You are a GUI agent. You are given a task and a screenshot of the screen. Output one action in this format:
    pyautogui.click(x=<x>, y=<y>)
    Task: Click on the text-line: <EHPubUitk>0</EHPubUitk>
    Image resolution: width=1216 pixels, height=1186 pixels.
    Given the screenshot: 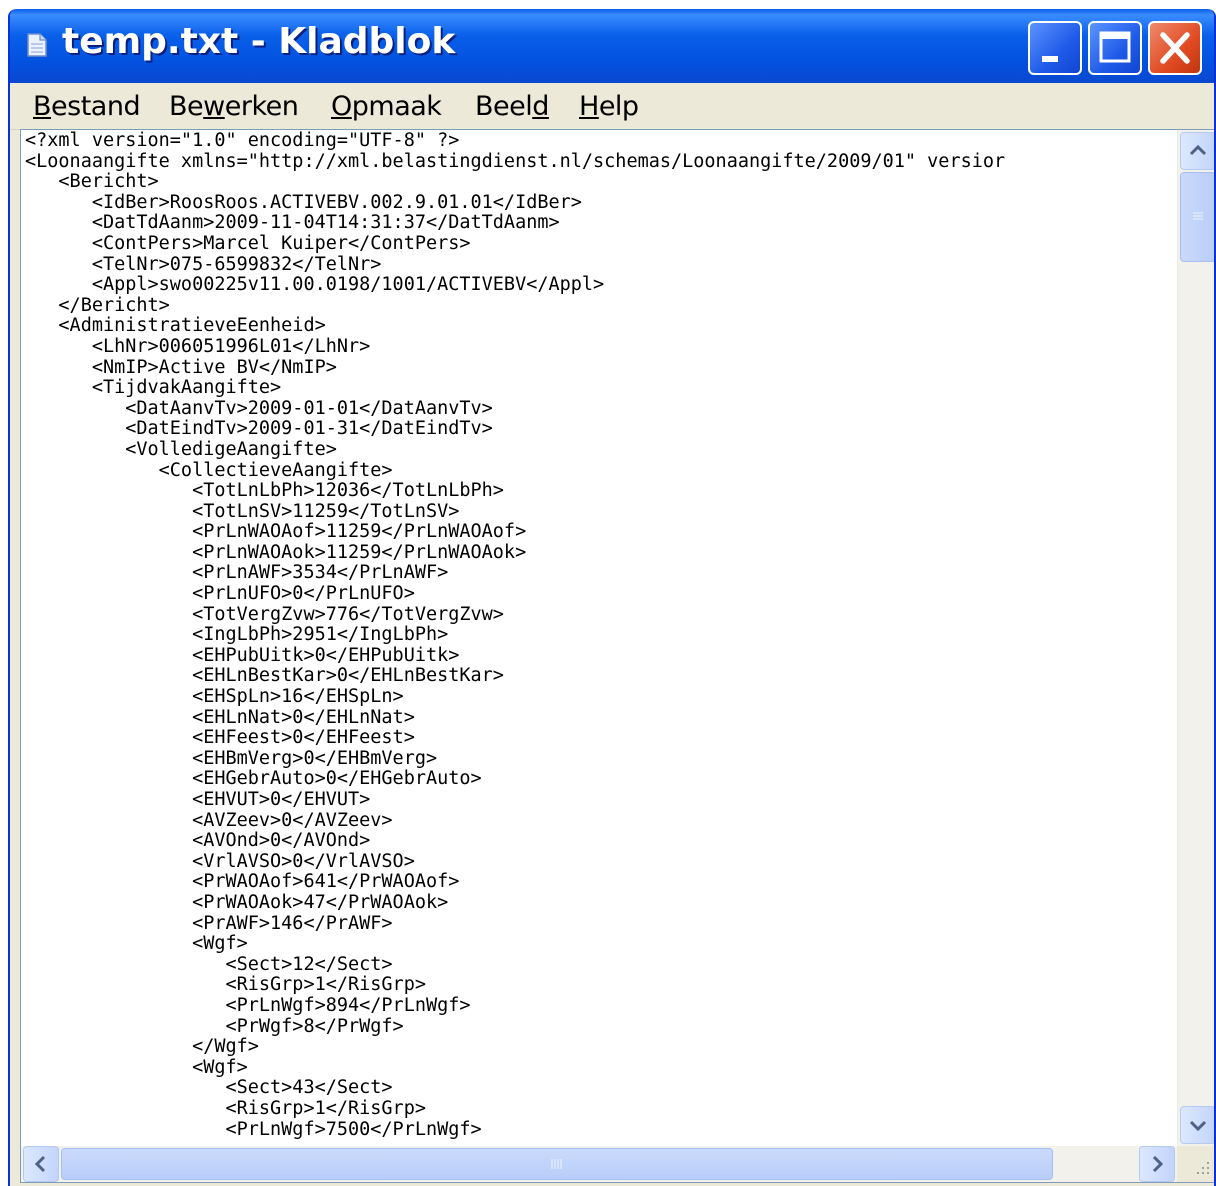 What is the action you would take?
    pyautogui.click(x=242, y=655)
    